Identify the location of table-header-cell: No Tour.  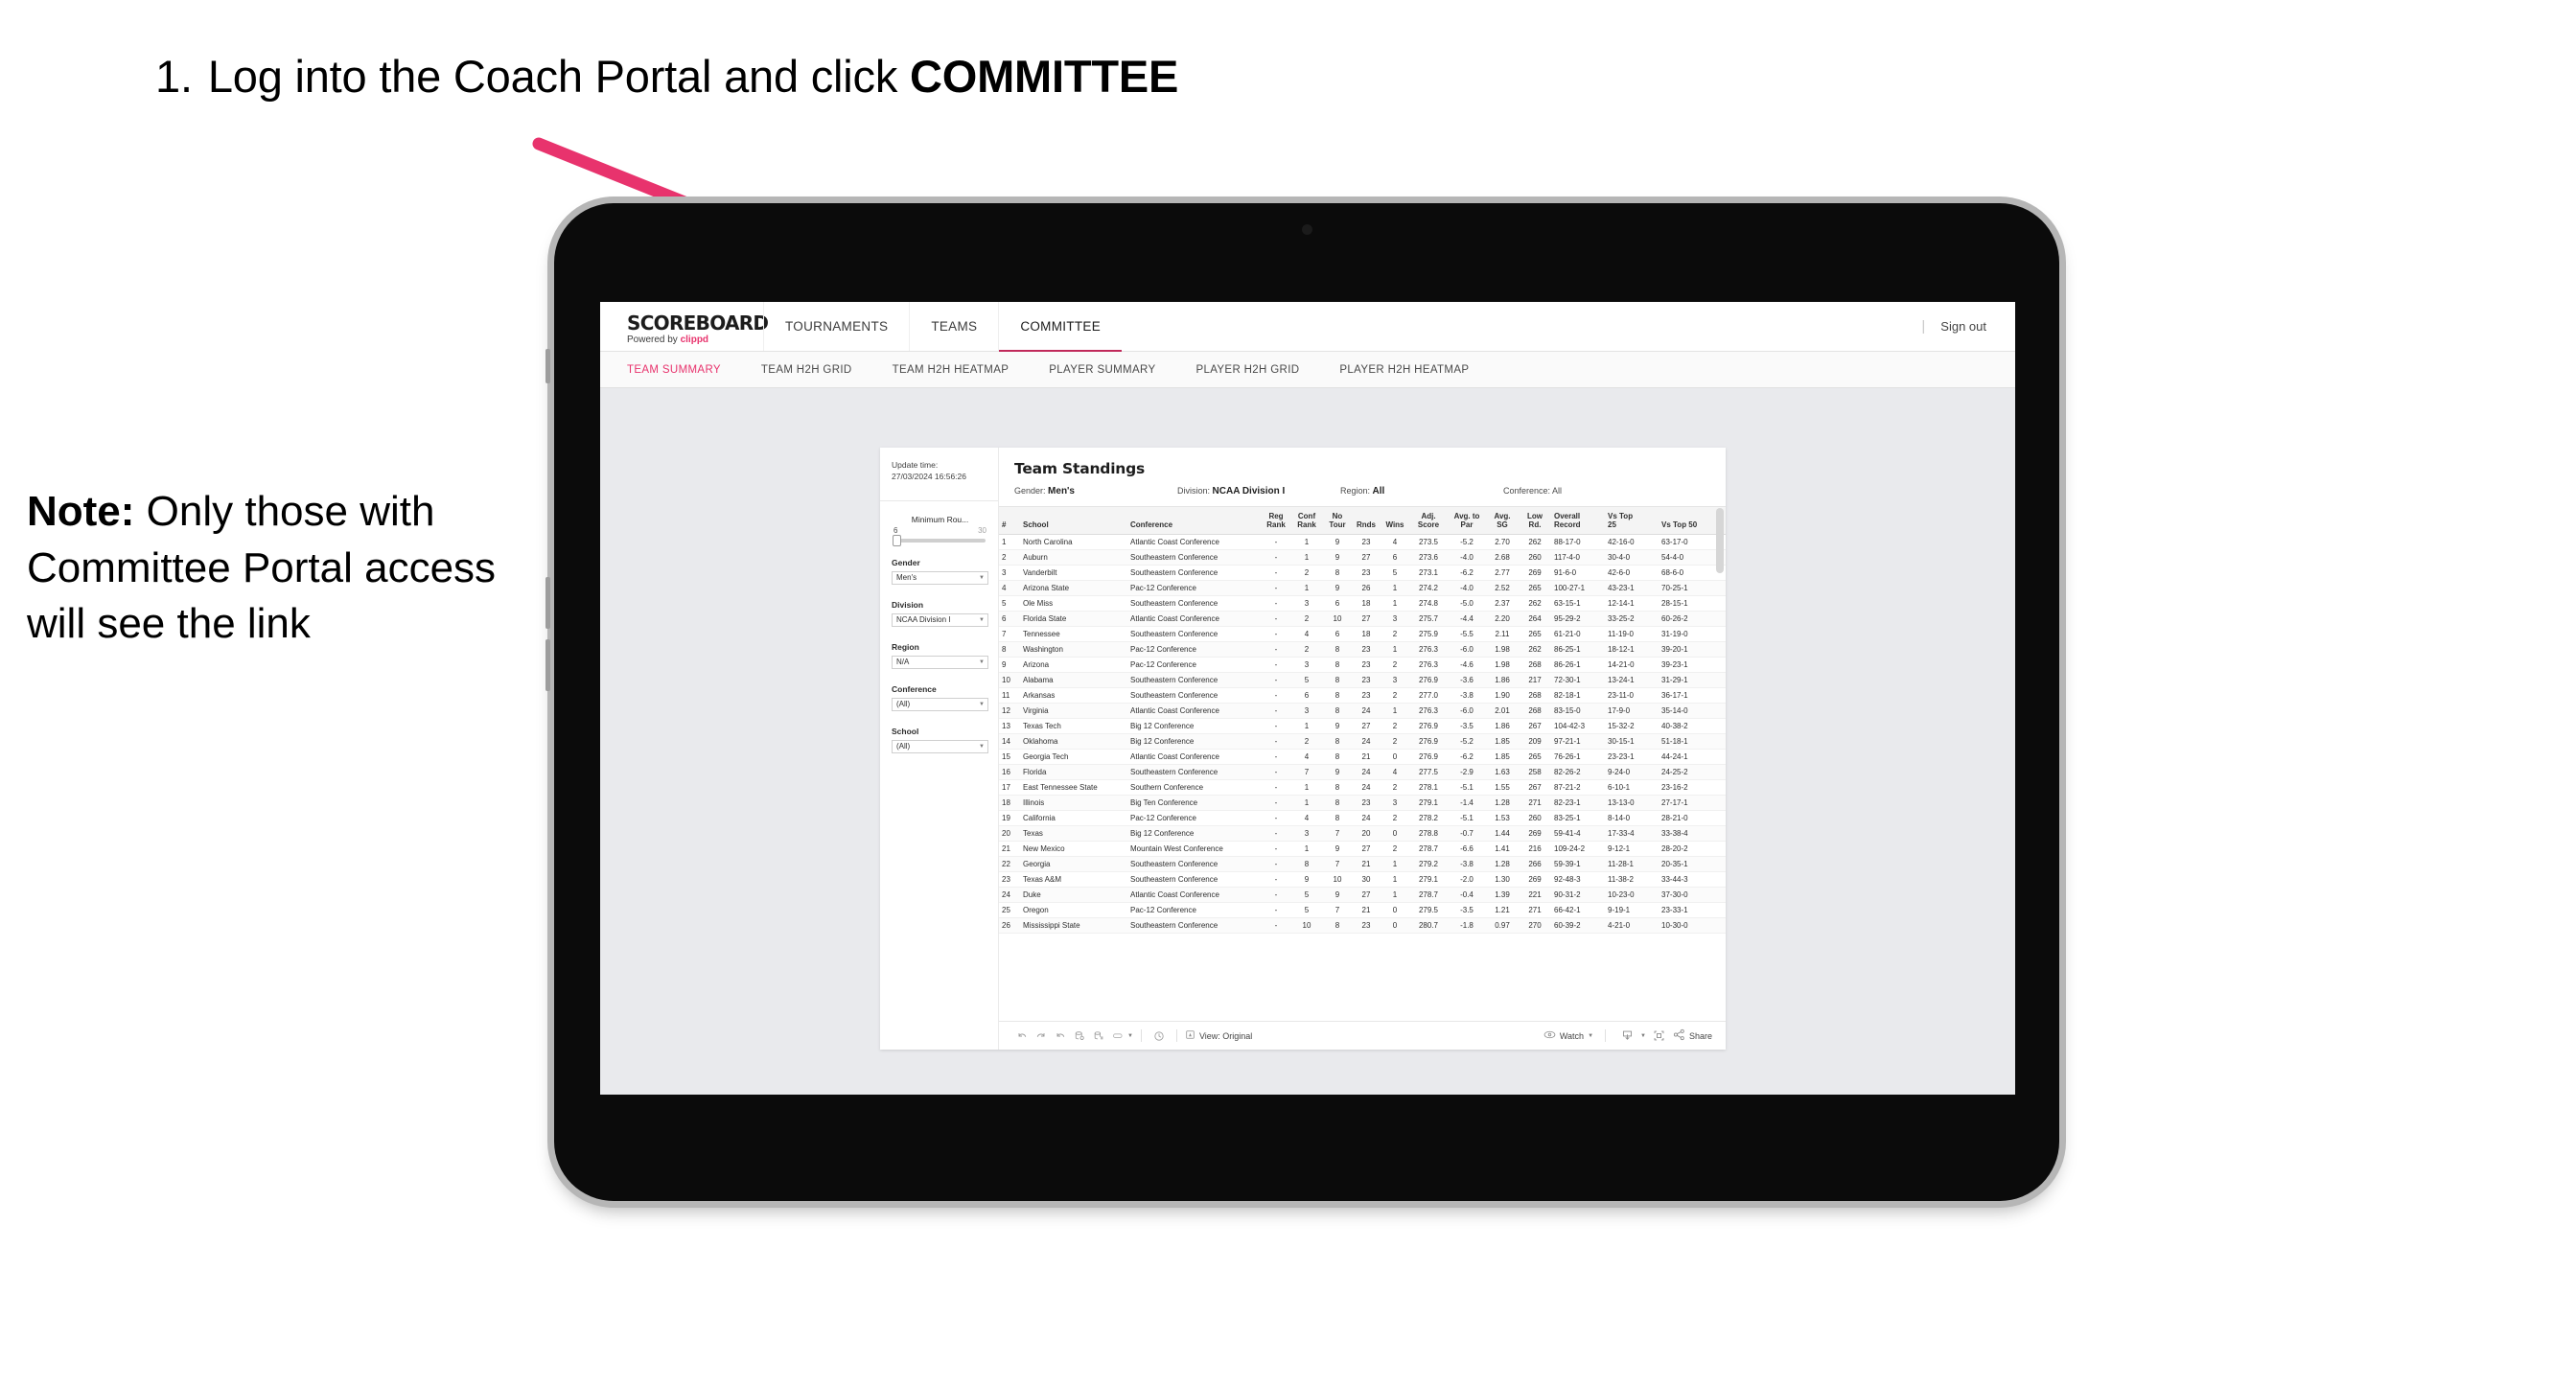
(1338, 521).